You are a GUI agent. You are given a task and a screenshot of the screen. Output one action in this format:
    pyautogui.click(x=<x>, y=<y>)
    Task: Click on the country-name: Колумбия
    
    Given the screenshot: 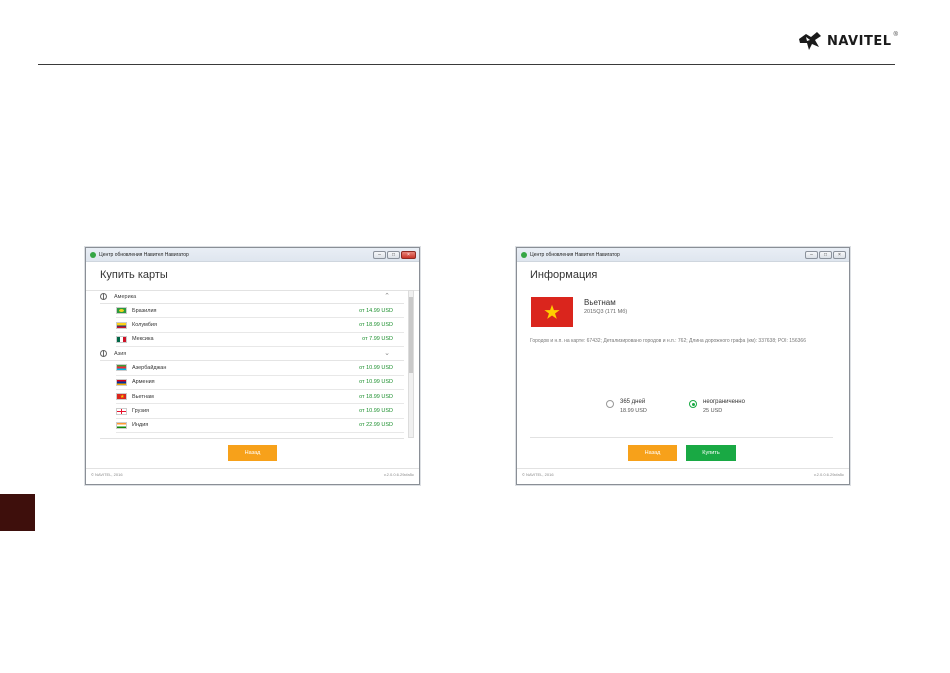 What is the action you would take?
    pyautogui.click(x=144, y=325)
    